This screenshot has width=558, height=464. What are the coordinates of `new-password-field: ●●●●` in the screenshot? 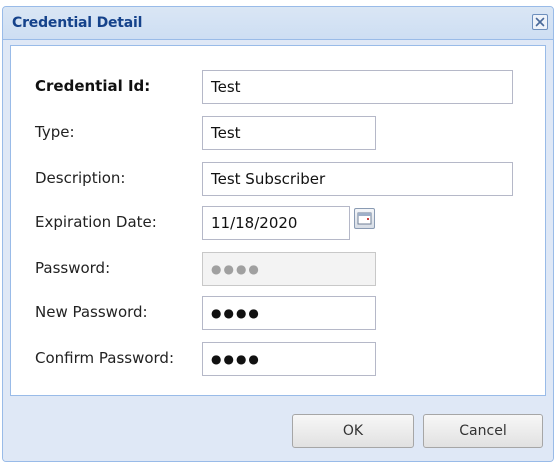 It's located at (289, 313).